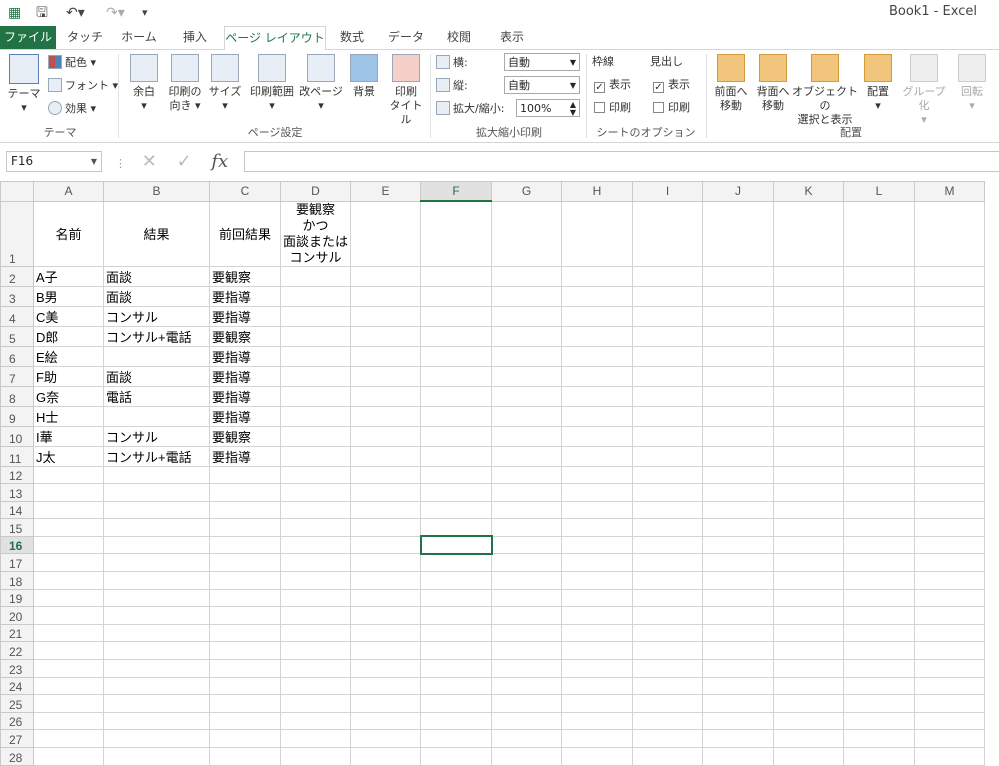  What do you see at coordinates (17, 396) in the screenshot?
I see `row-header: 8` at bounding box center [17, 396].